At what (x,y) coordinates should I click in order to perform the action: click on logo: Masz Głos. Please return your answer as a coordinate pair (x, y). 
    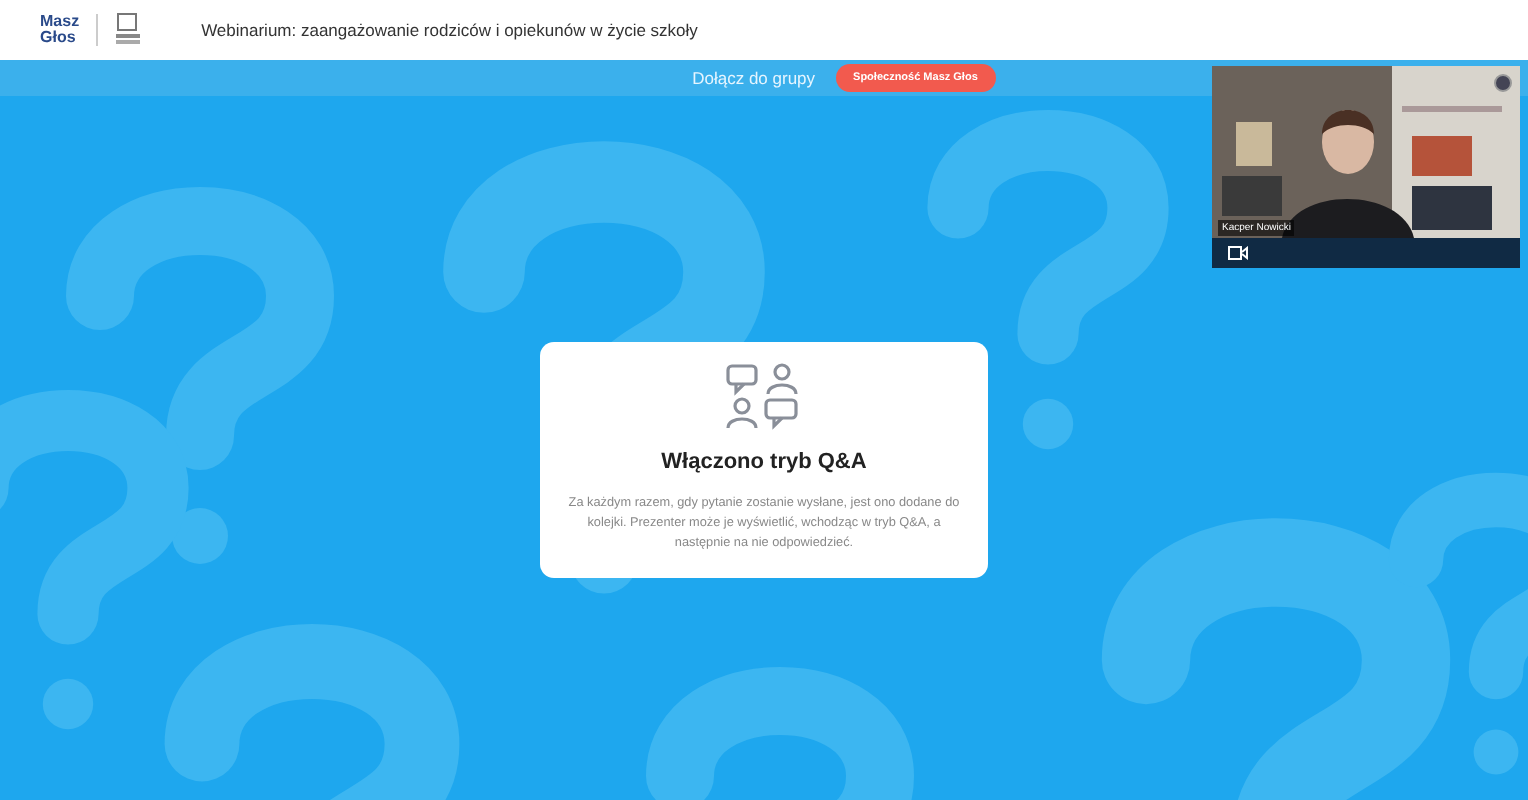
    Looking at the image, I should click on (60, 30).